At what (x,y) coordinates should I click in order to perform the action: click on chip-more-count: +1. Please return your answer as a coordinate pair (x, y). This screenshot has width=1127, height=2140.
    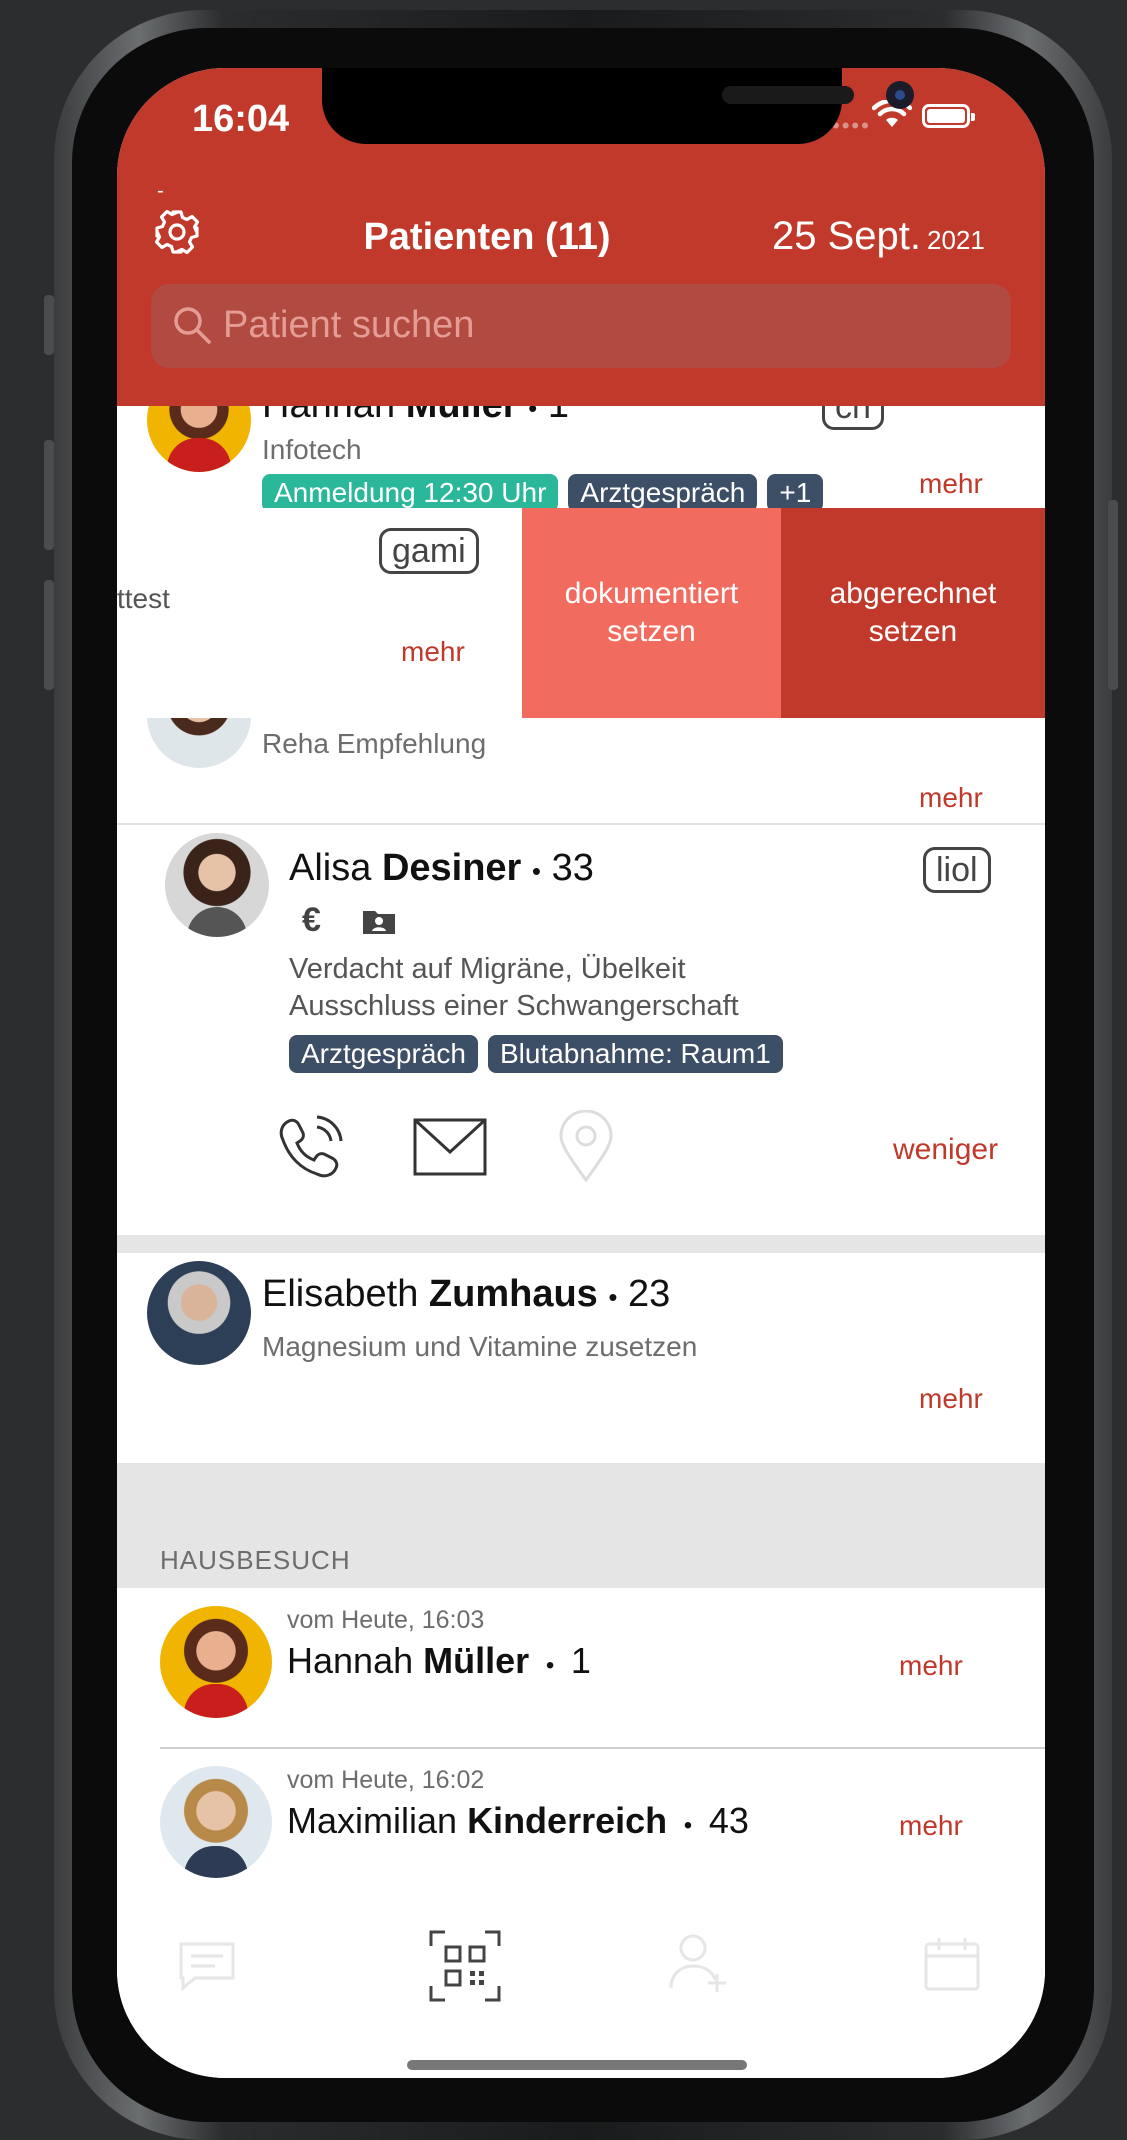
    Looking at the image, I should click on (795, 491).